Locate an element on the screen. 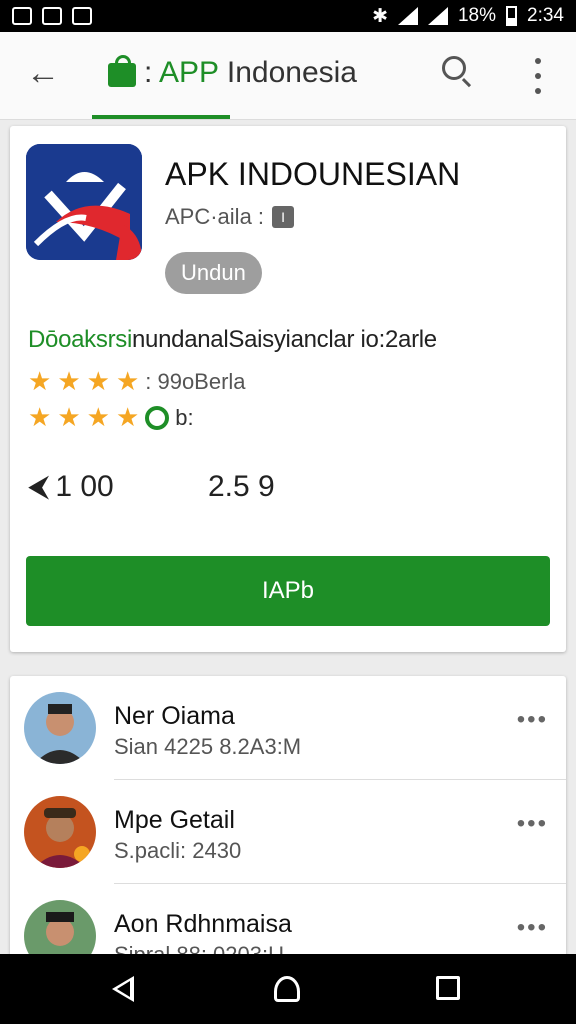 The image size is (576, 1024). bluetooth-icon: ✱ is located at coordinates (380, 16).